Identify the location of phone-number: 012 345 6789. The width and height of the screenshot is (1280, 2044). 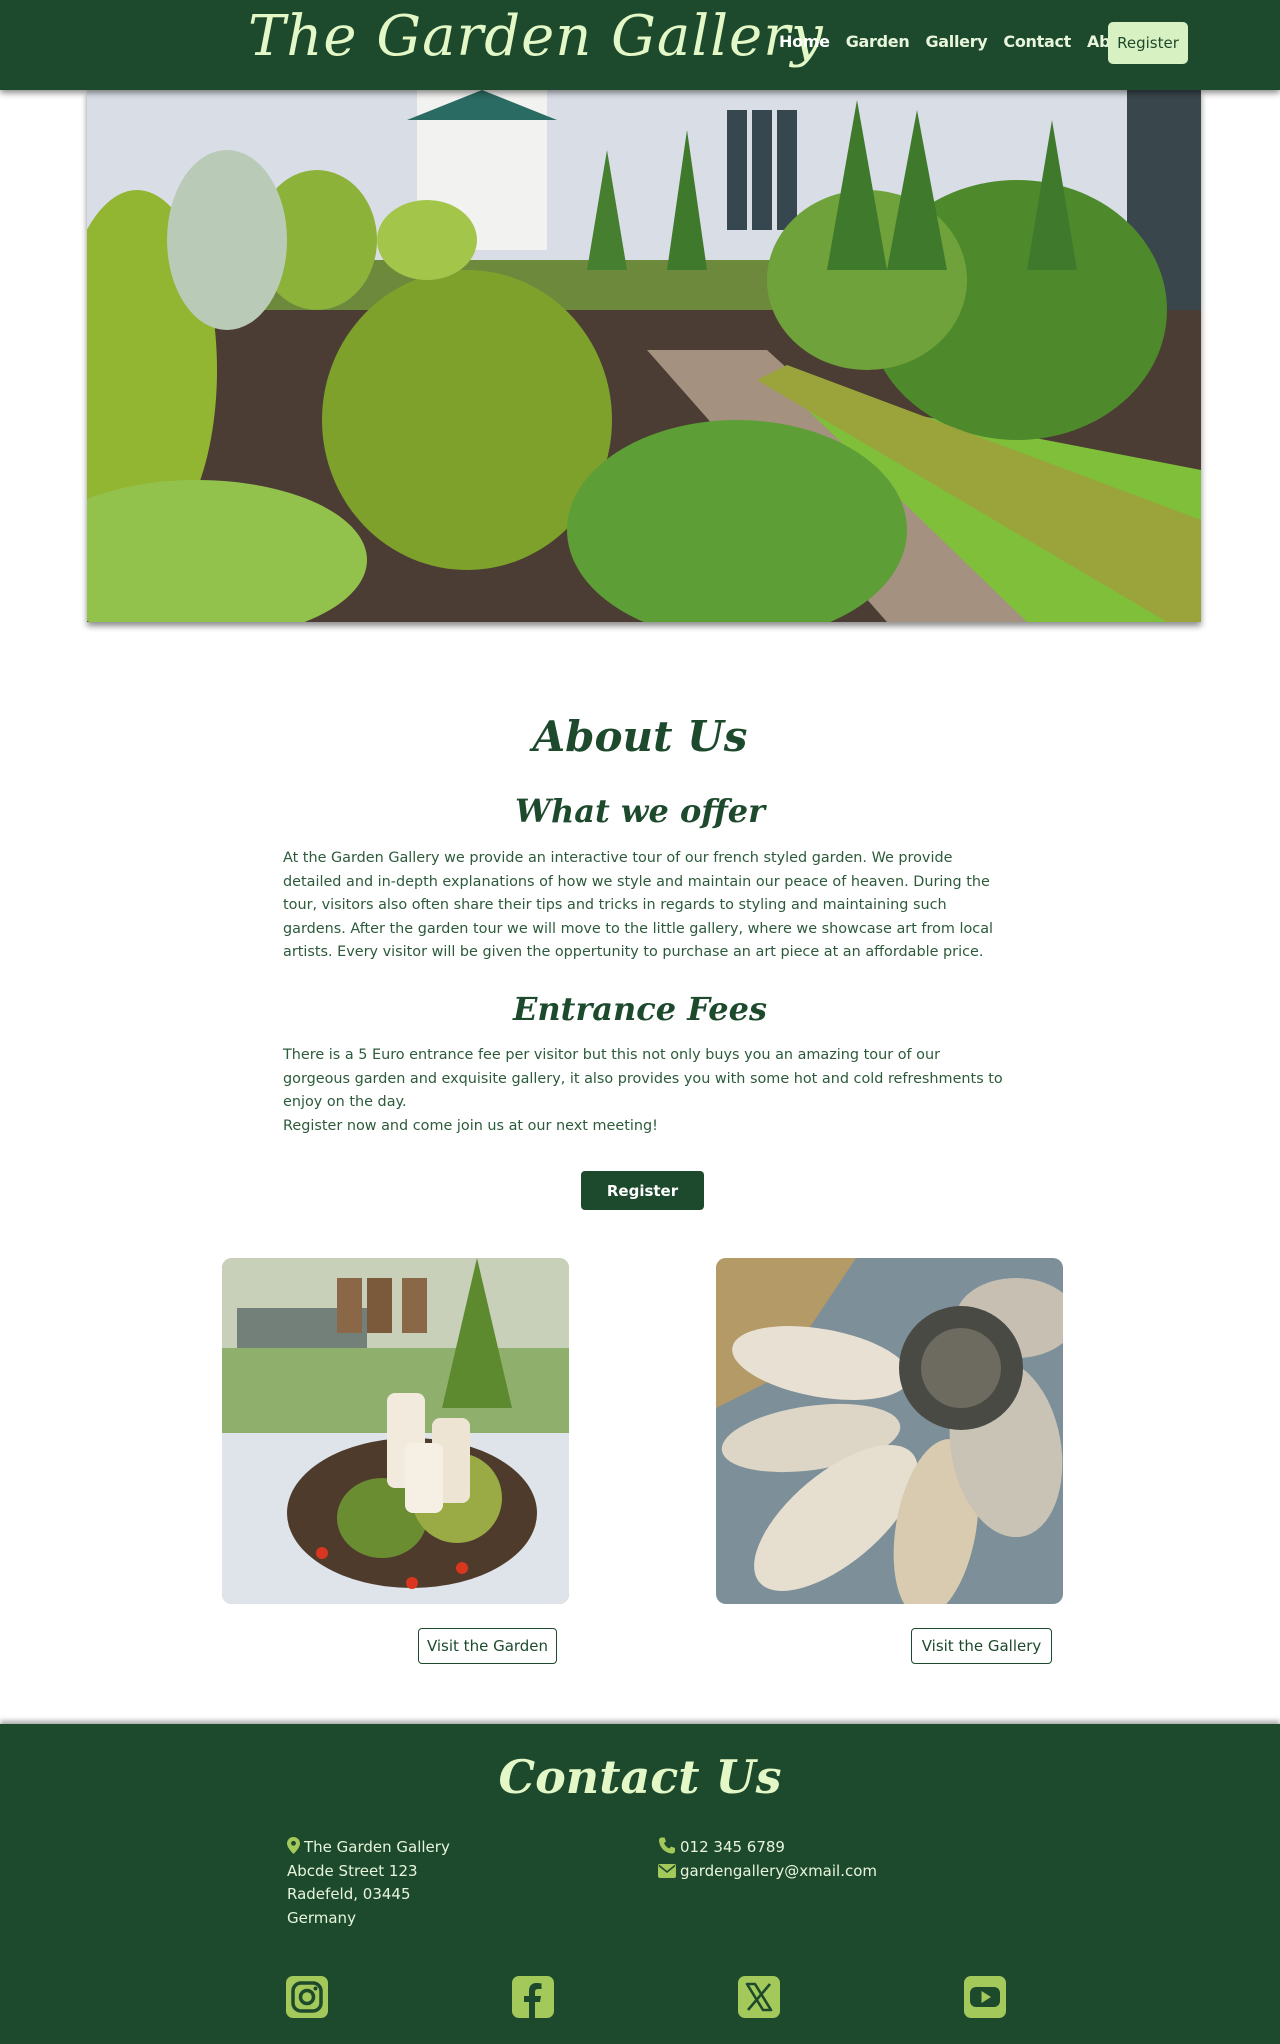
(732, 1847).